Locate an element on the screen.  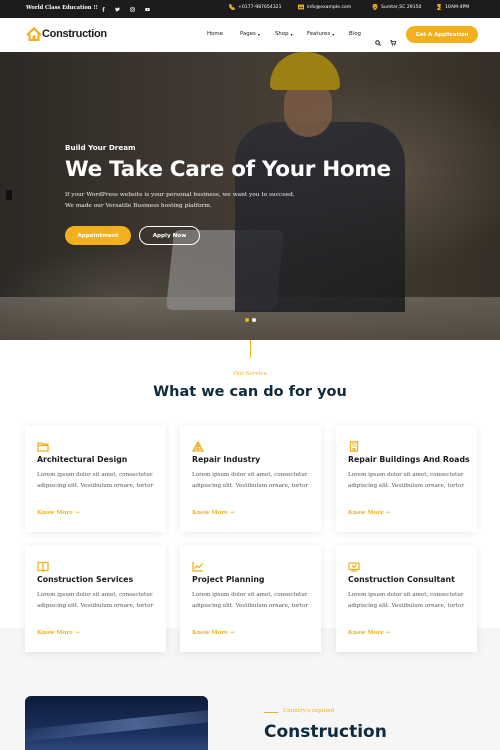
services-title: What we can do for you is located at coordinates (250, 392).